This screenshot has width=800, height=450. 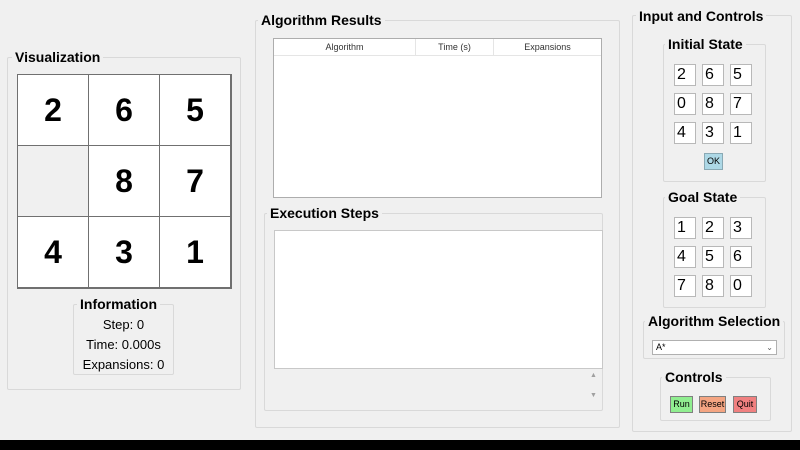 I want to click on initial-state-panel: Initial State 2 6 5 0 8 7 4 3 1 OK, so click(x=714, y=109).